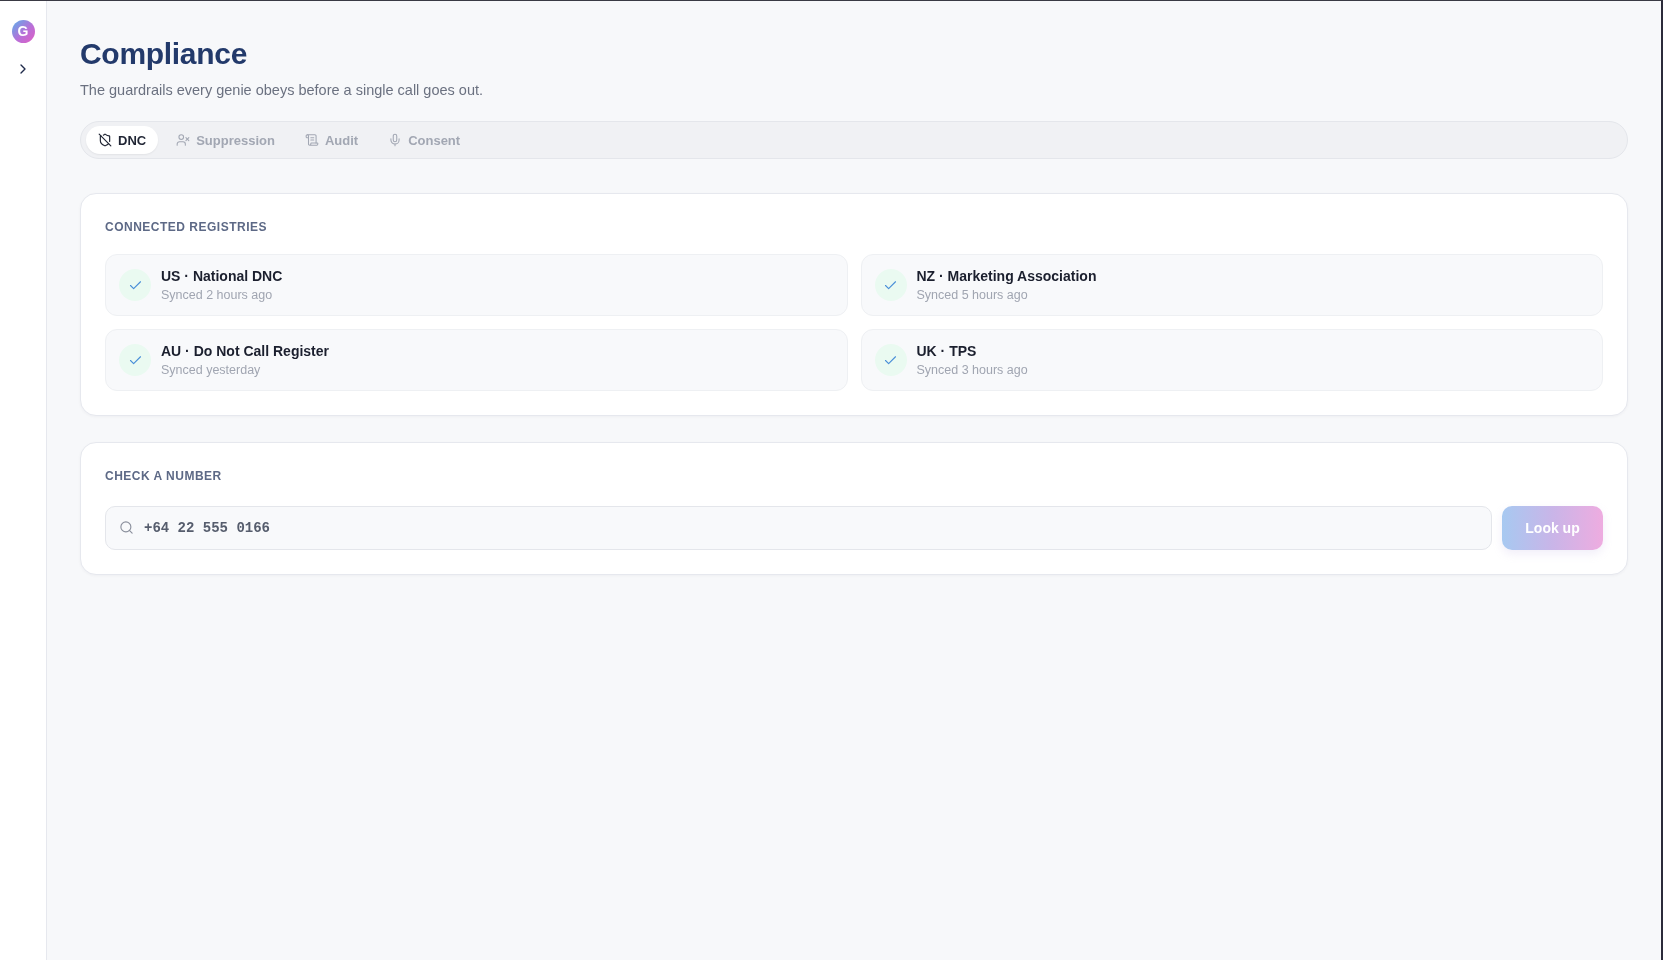  What do you see at coordinates (225, 140) in the screenshot?
I see `tab: Suppression` at bounding box center [225, 140].